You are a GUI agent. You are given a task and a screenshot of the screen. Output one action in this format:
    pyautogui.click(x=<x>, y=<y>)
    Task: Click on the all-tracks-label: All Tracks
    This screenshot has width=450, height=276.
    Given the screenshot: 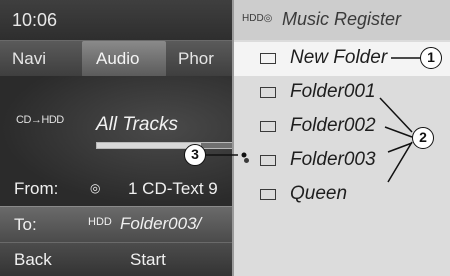 What is the action you would take?
    pyautogui.click(x=137, y=124)
    